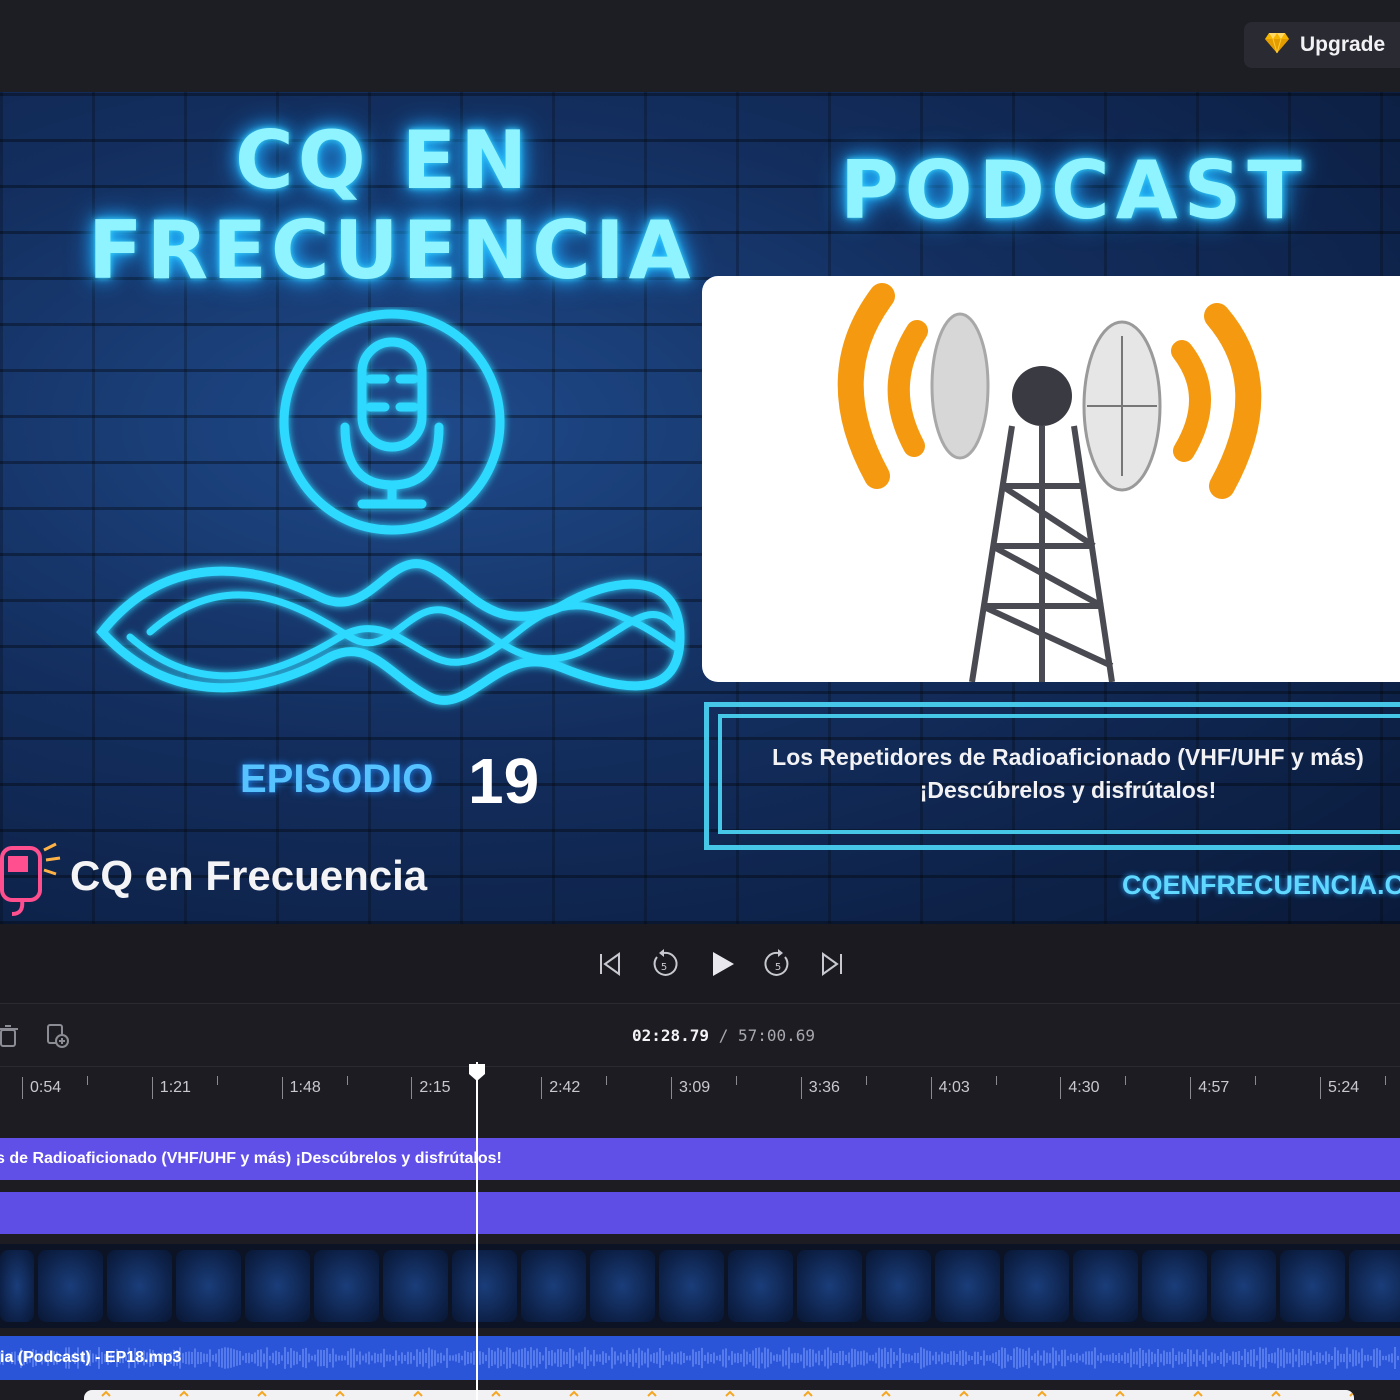 Image resolution: width=1400 pixels, height=1400 pixels. What do you see at coordinates (305, 1087) in the screenshot?
I see `ruler-label: 1:48` at bounding box center [305, 1087].